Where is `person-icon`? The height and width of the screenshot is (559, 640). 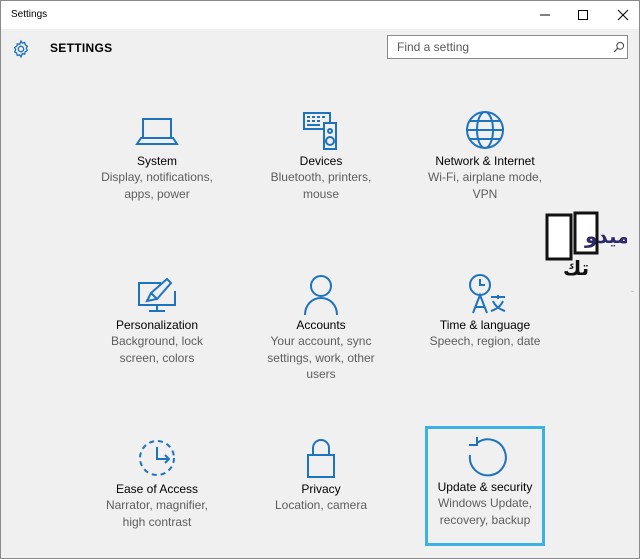 person-icon is located at coordinates (321, 295).